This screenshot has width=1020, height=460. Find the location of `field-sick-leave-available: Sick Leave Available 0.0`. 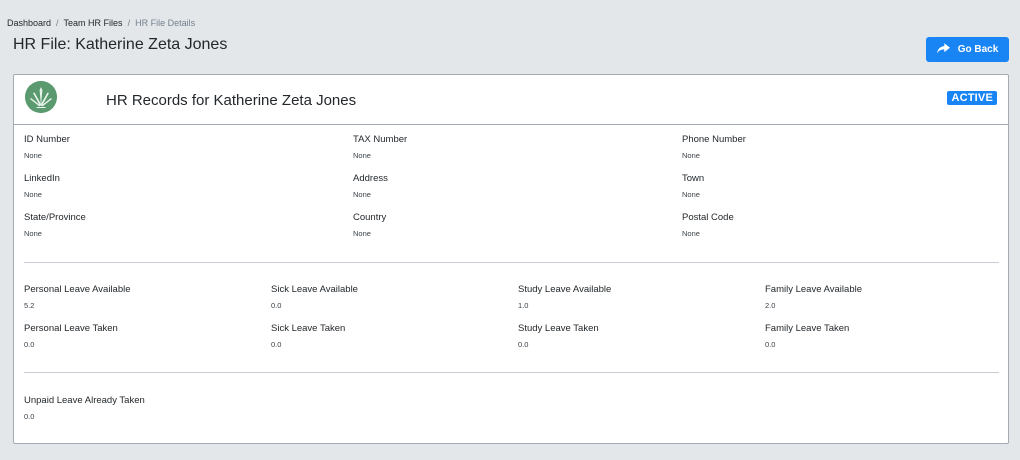

field-sick-leave-available: Sick Leave Available 0.0 is located at coordinates (394, 294).